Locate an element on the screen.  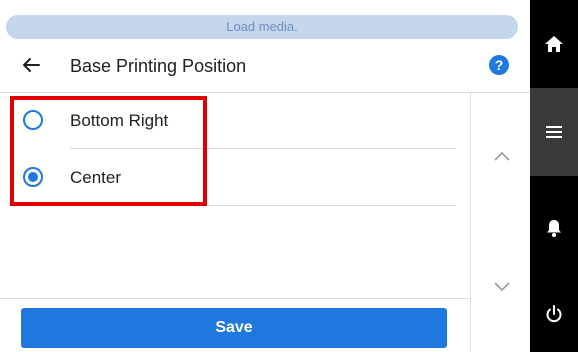
sidebar is located at coordinates (554, 176).